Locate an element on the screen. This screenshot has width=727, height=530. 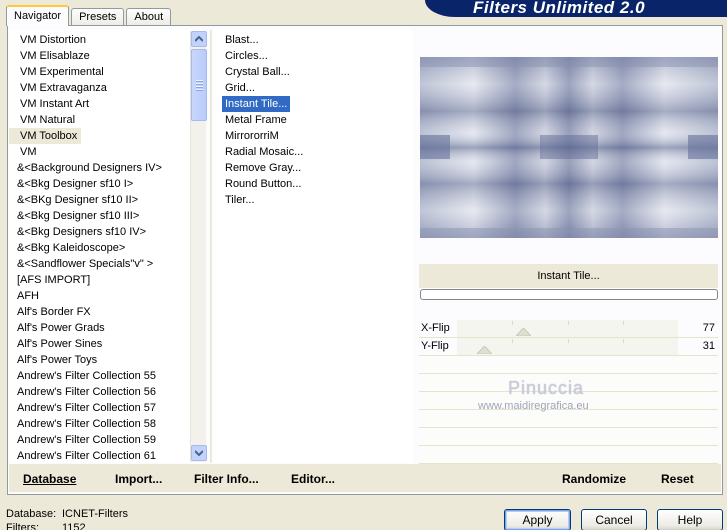
parameter-row-x-flip: X-Flip 77 is located at coordinates (568, 329).